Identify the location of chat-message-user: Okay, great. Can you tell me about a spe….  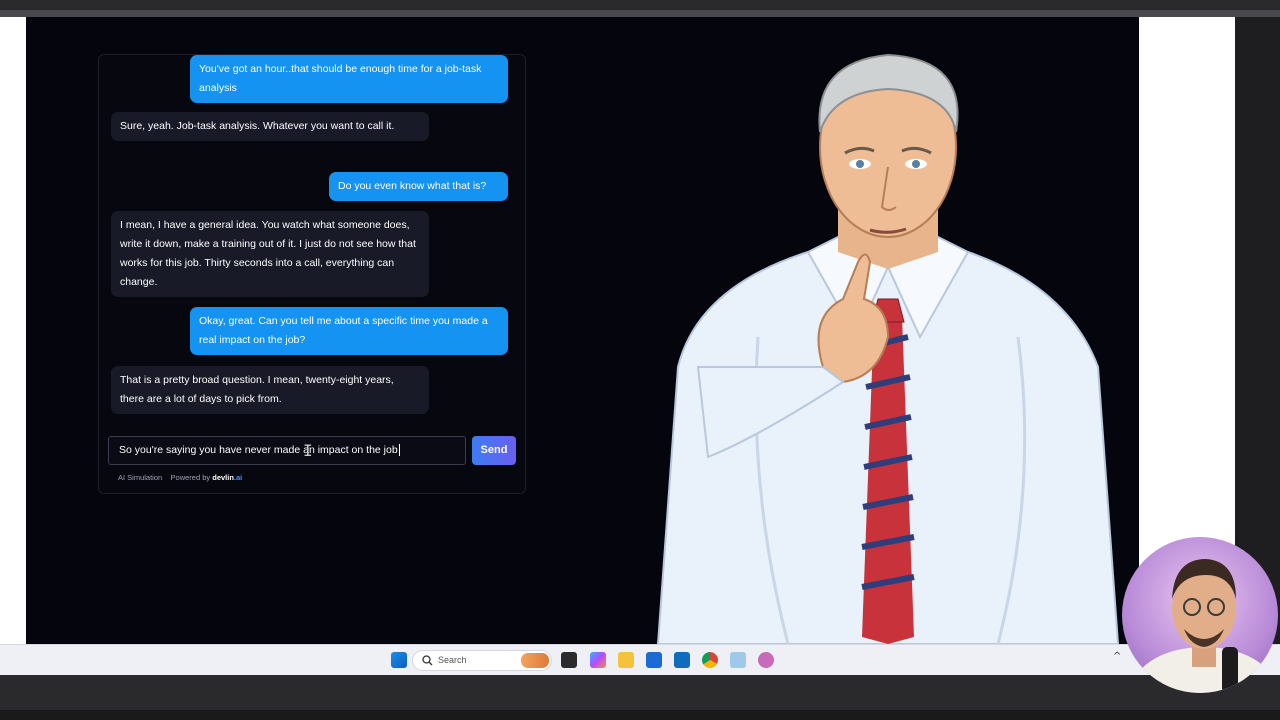
(349, 331).